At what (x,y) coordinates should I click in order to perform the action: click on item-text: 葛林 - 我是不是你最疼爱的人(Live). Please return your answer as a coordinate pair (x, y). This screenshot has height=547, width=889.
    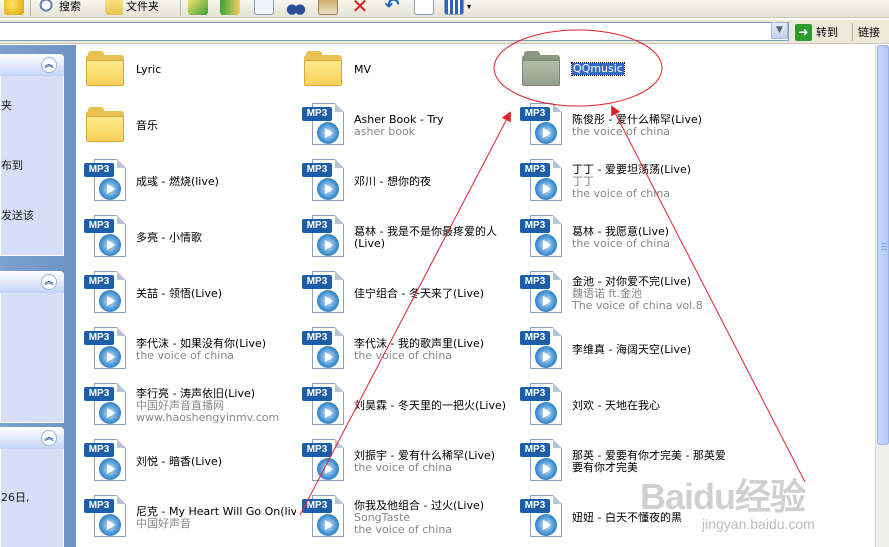
    Looking at the image, I should click on (434, 238).